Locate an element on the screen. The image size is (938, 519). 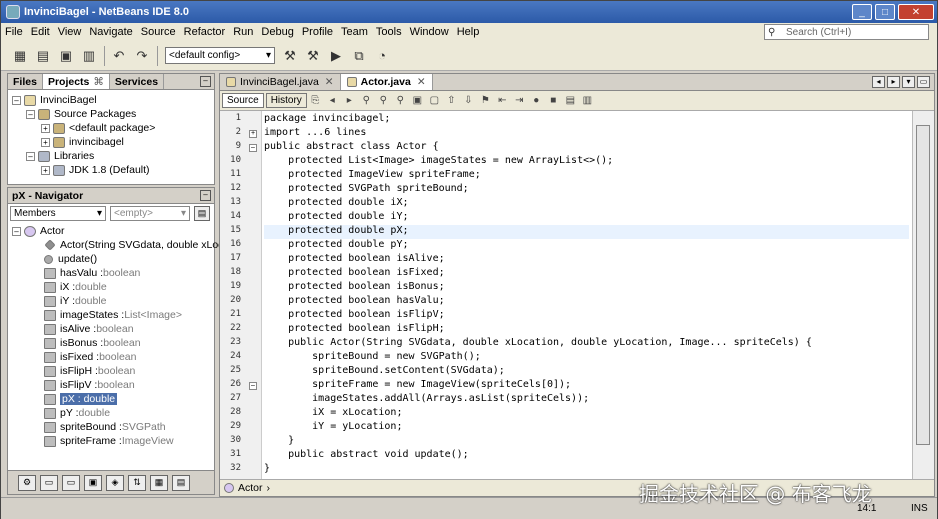
open-project-icon: ▣ is located at coordinates (66, 56).